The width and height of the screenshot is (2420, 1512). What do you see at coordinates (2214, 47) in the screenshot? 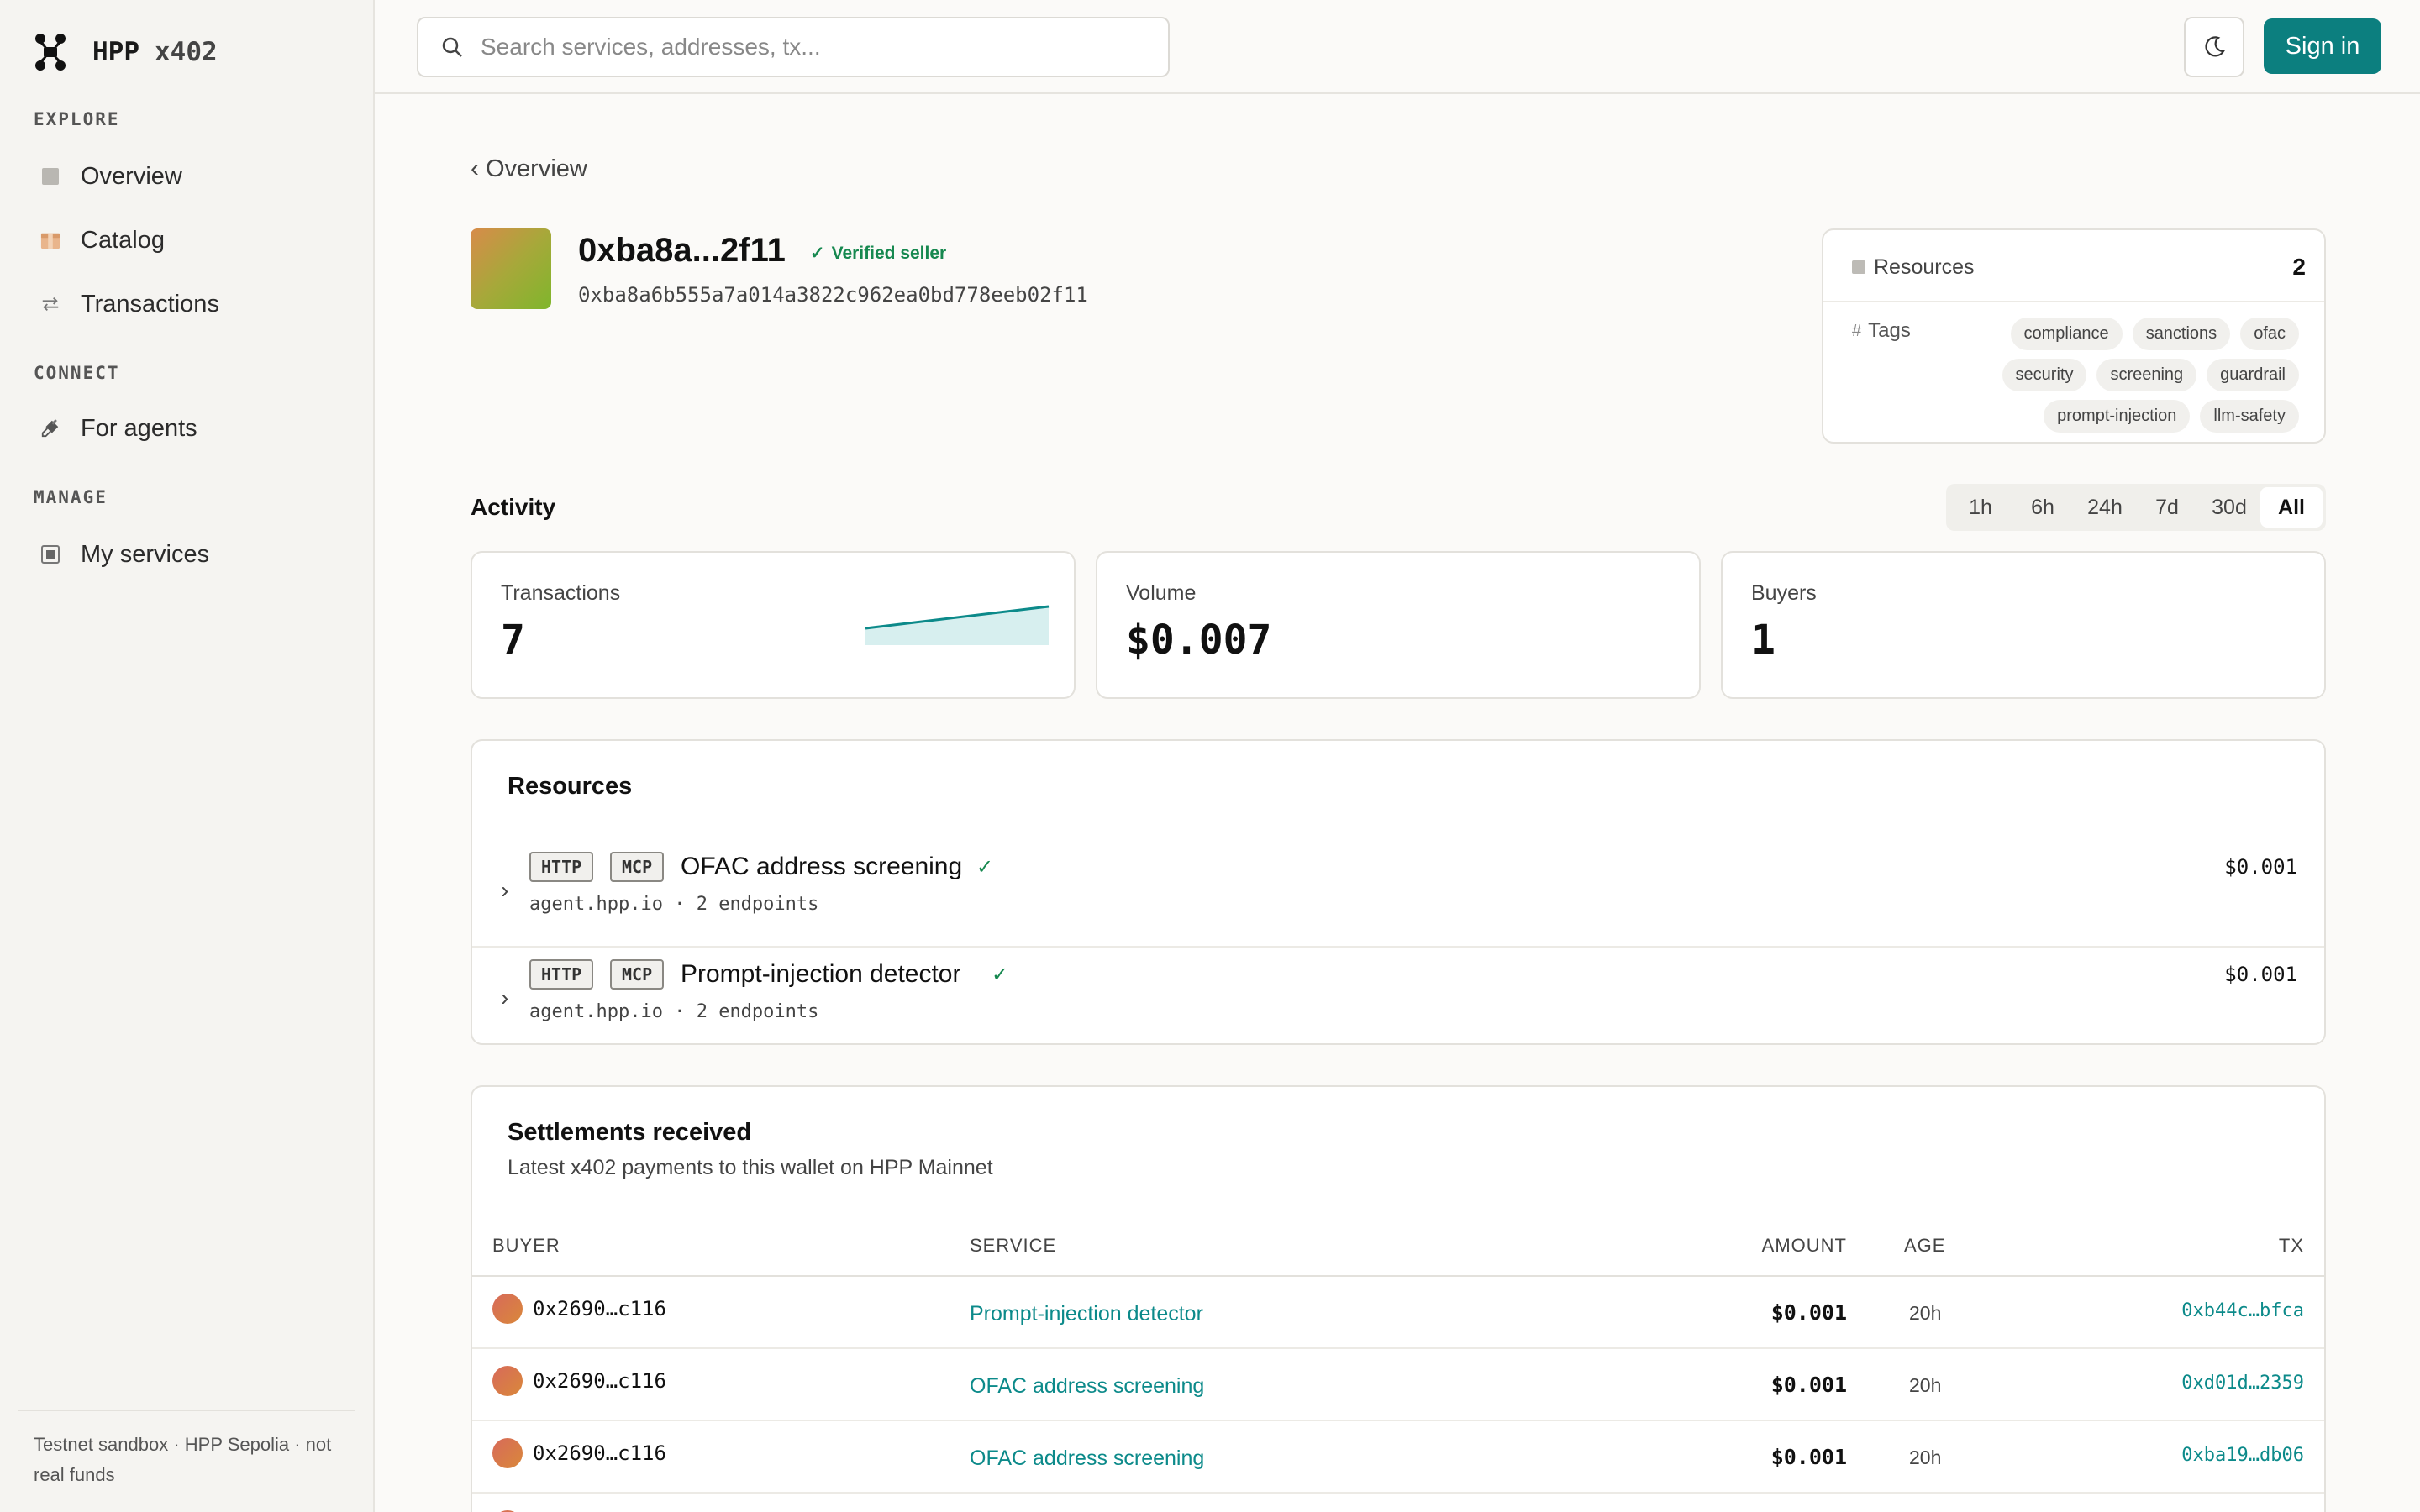
I see `theme-toggle-button` at bounding box center [2214, 47].